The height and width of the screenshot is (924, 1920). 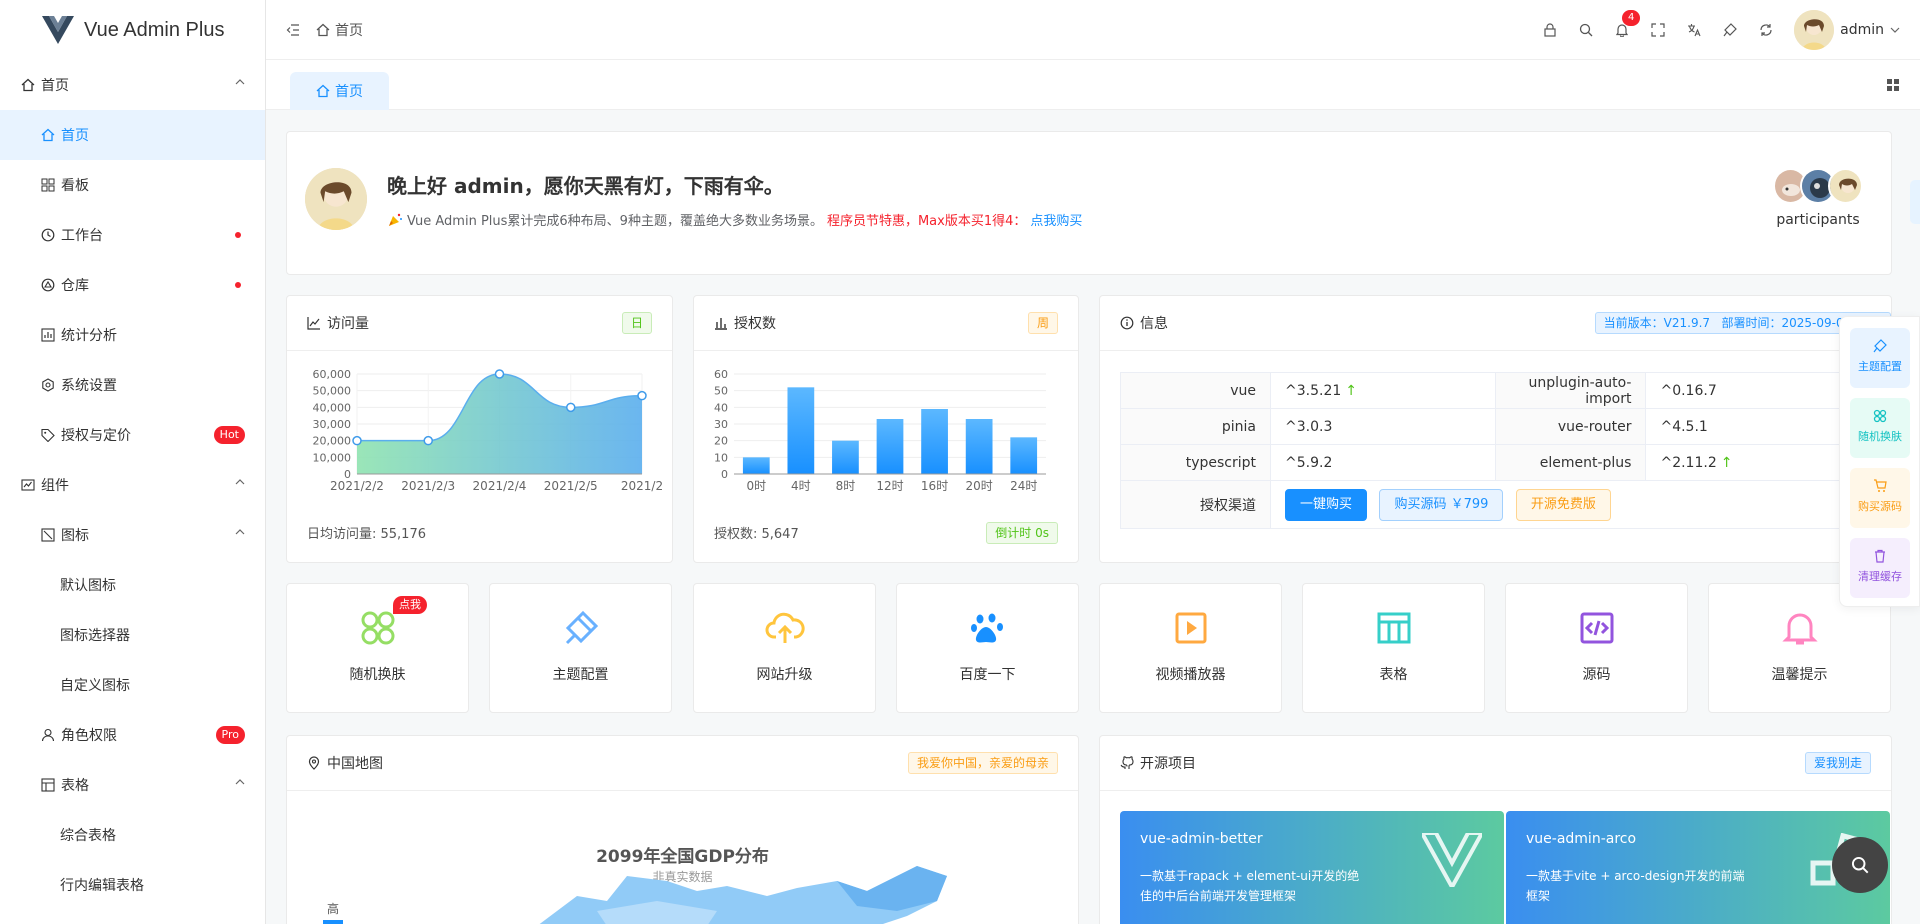 I want to click on float-action-panel: 主题配置 随机换肤 购买源码 清理缓存, so click(x=1879, y=461).